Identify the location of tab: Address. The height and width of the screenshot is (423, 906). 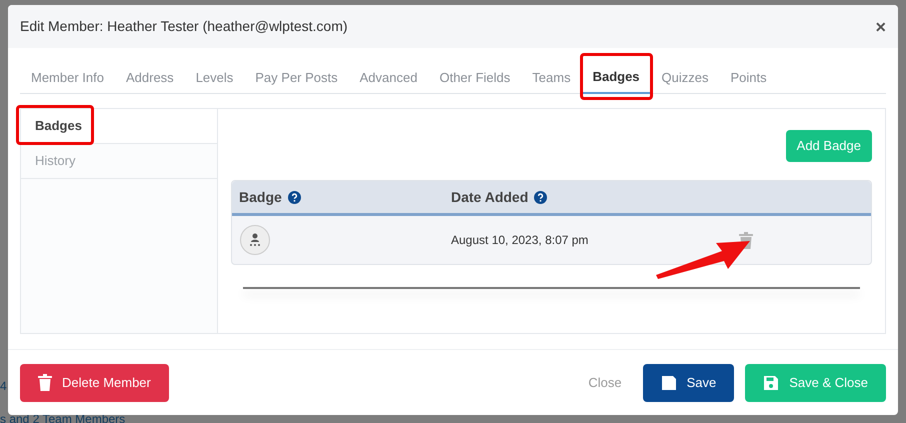
(149, 78).